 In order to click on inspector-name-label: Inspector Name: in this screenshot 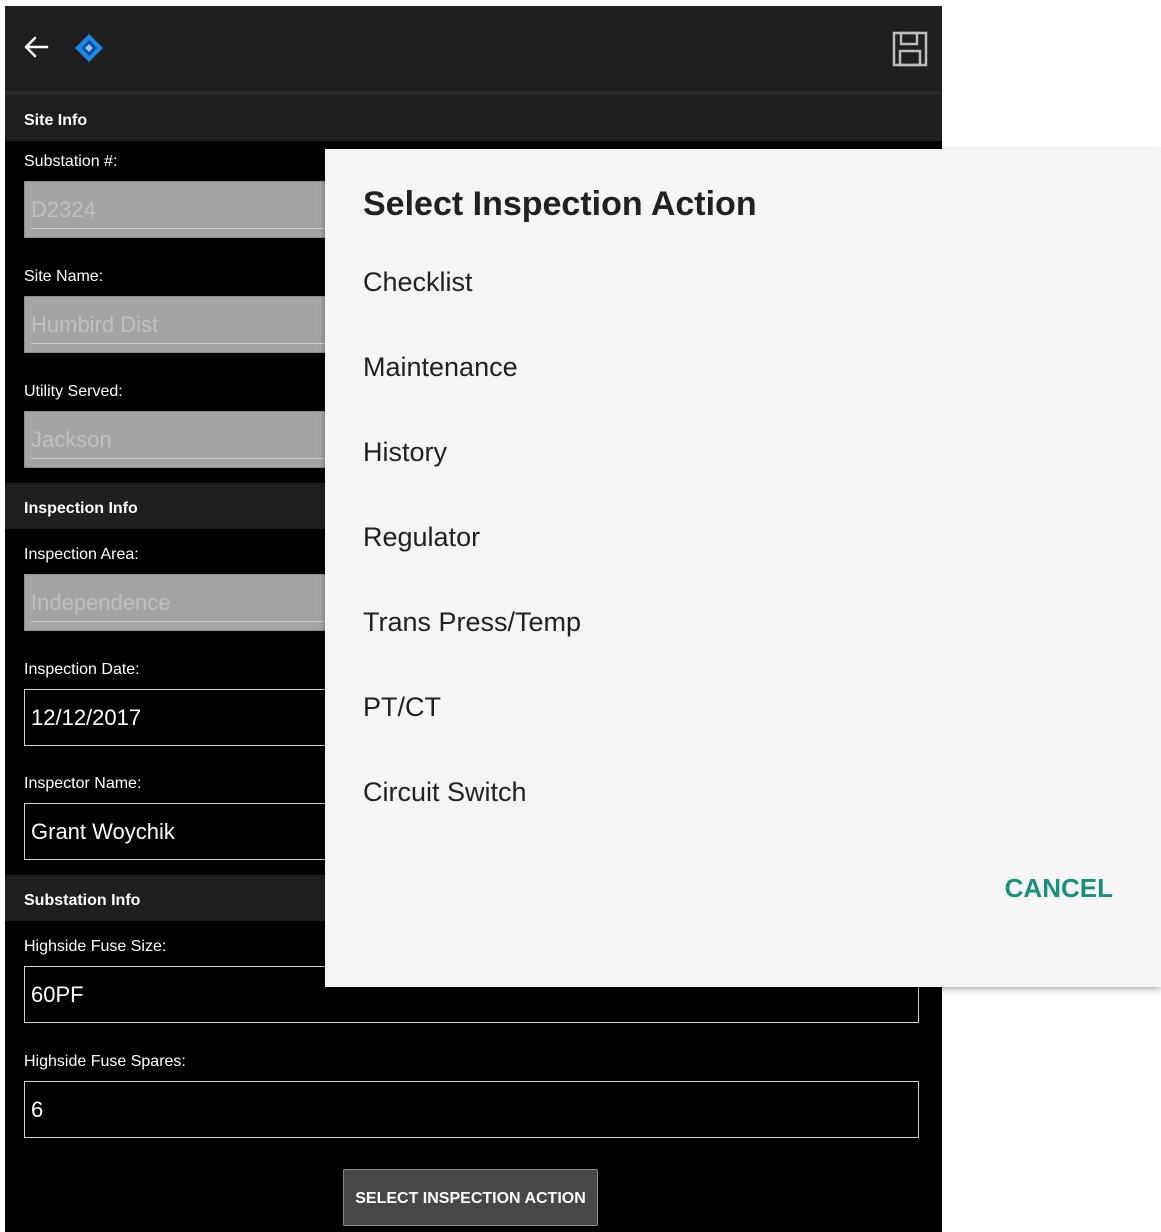, I will do `click(83, 783)`.